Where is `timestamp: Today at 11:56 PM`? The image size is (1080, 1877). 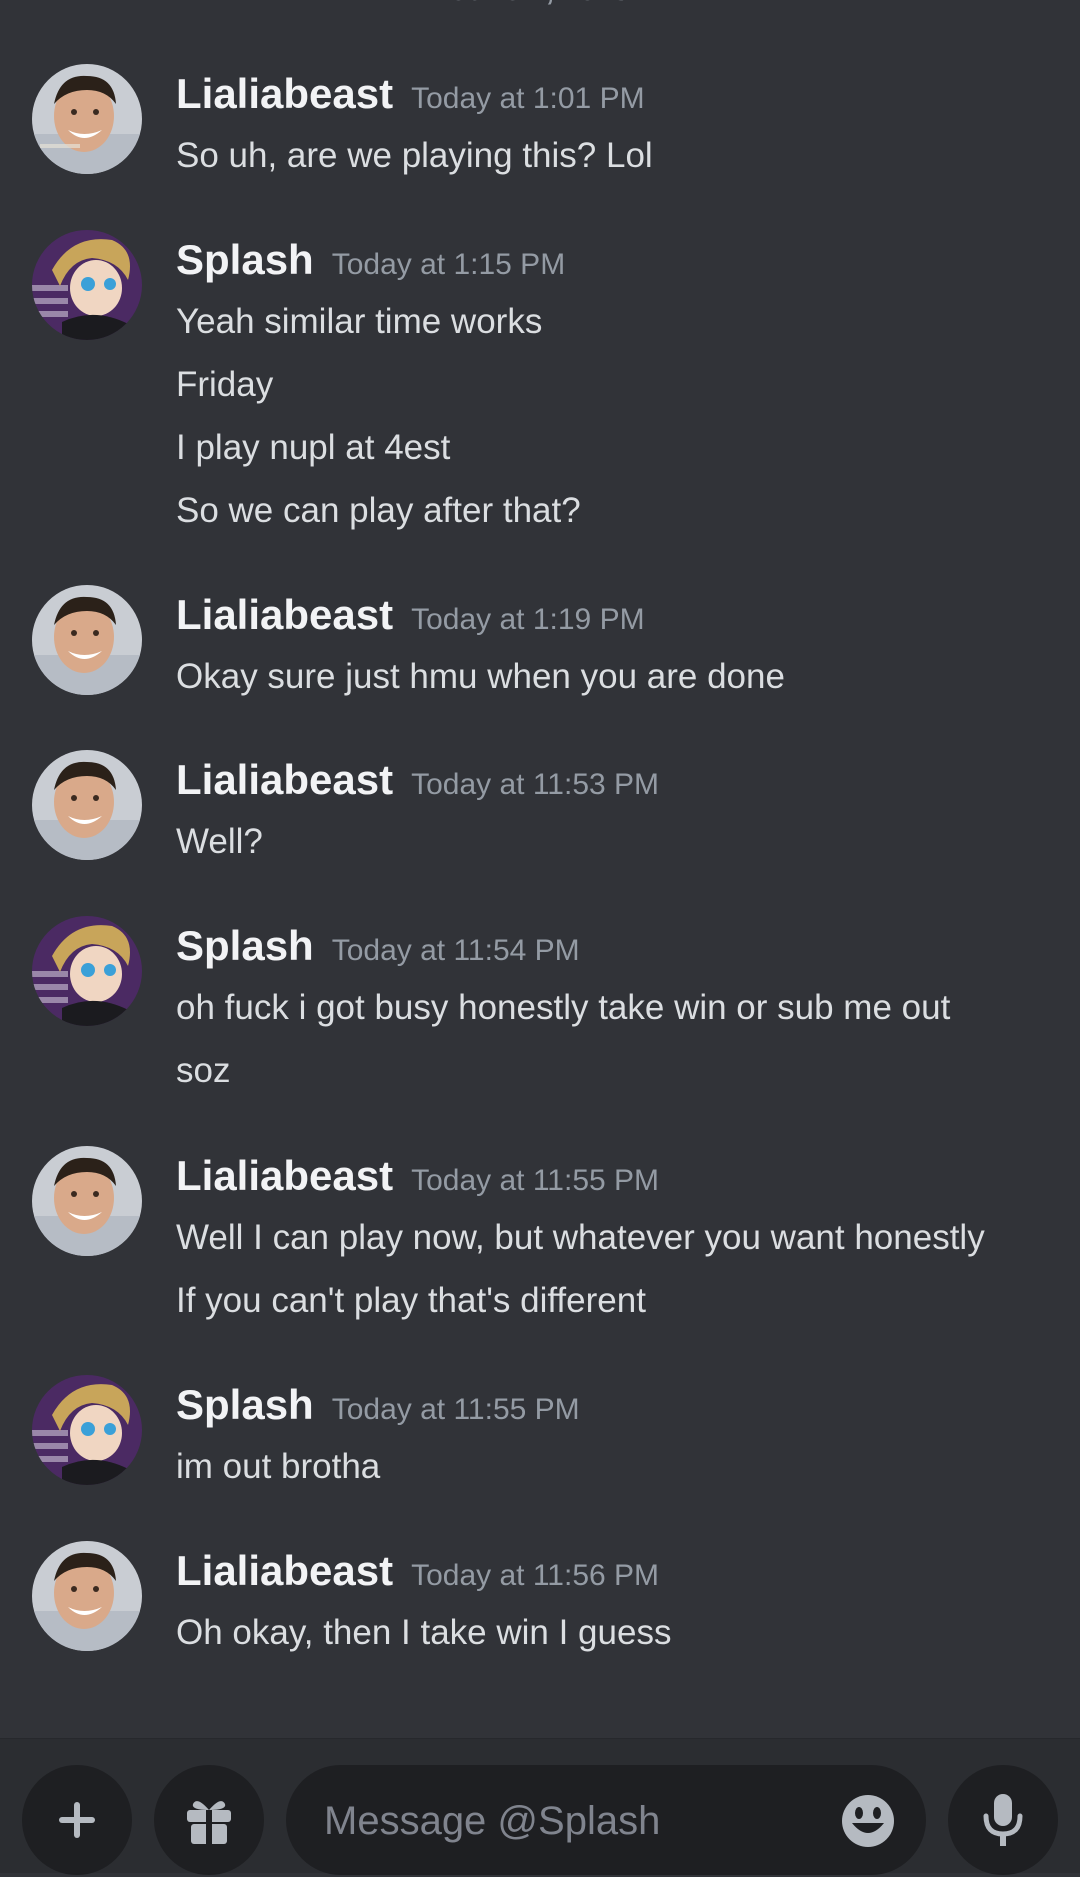 timestamp: Today at 11:56 PM is located at coordinates (535, 1575).